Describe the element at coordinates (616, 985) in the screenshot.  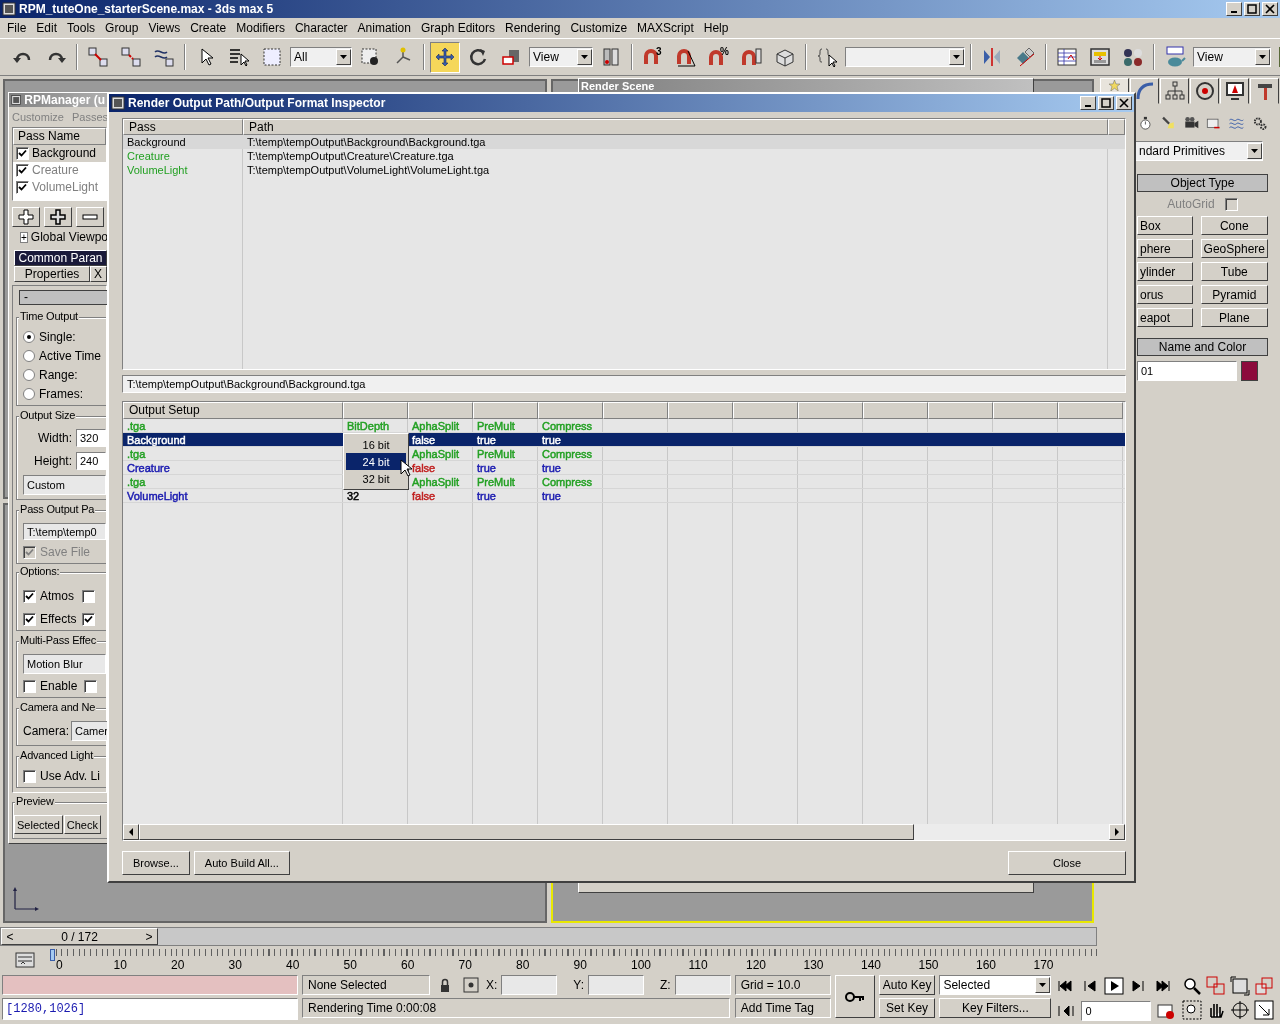
I see `y-field` at that location.